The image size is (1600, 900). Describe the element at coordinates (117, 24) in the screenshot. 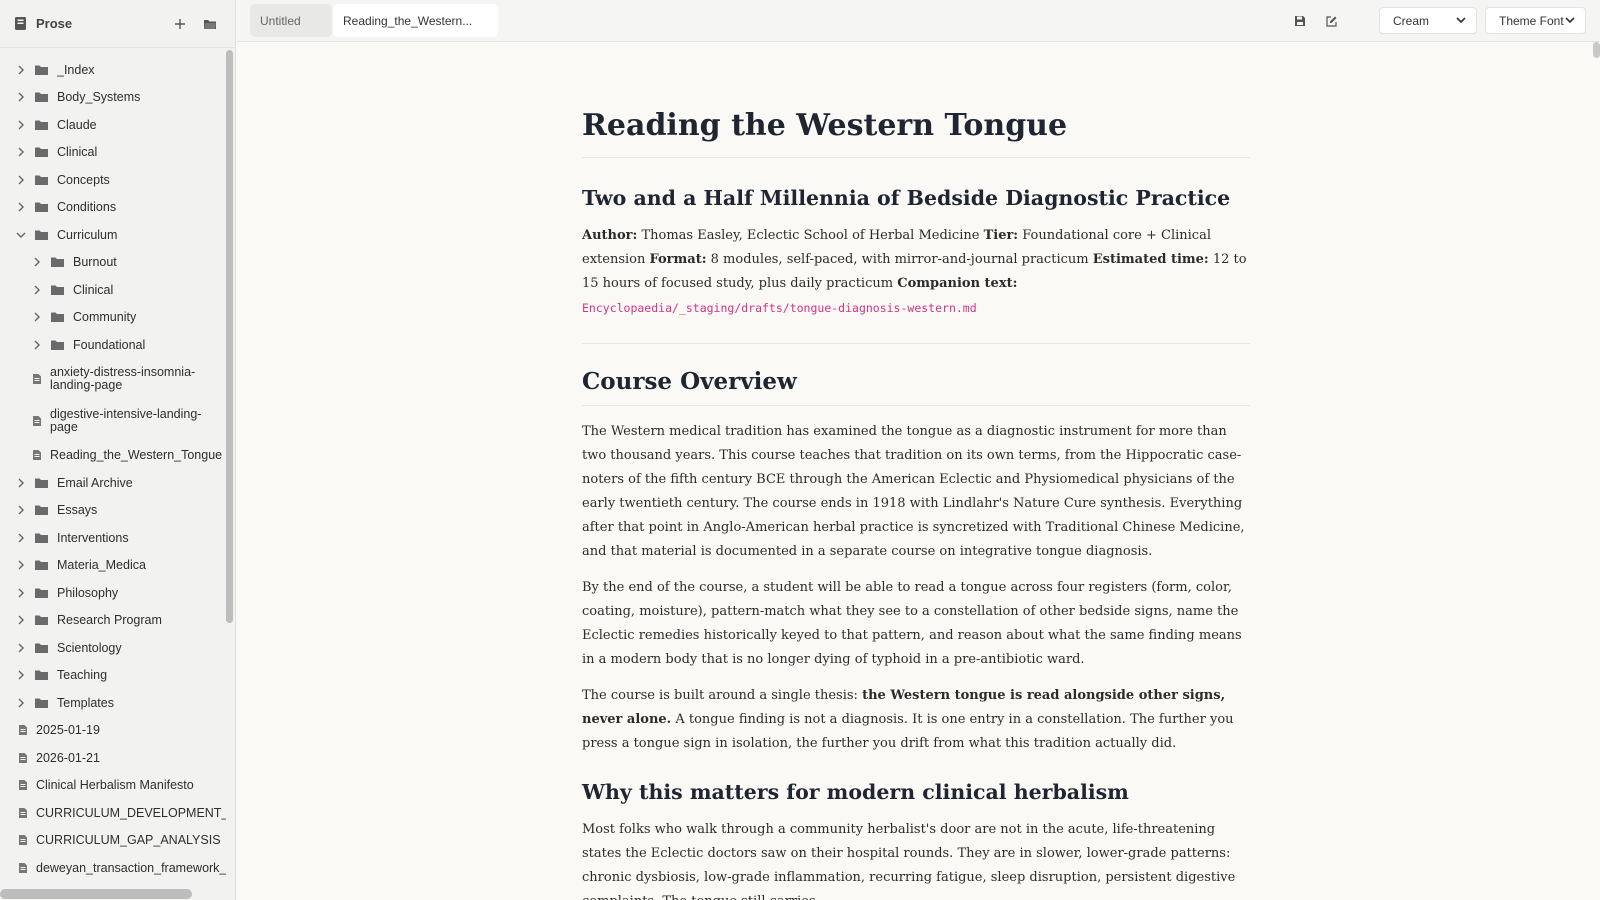

I see `sidebar-header: Prose` at that location.